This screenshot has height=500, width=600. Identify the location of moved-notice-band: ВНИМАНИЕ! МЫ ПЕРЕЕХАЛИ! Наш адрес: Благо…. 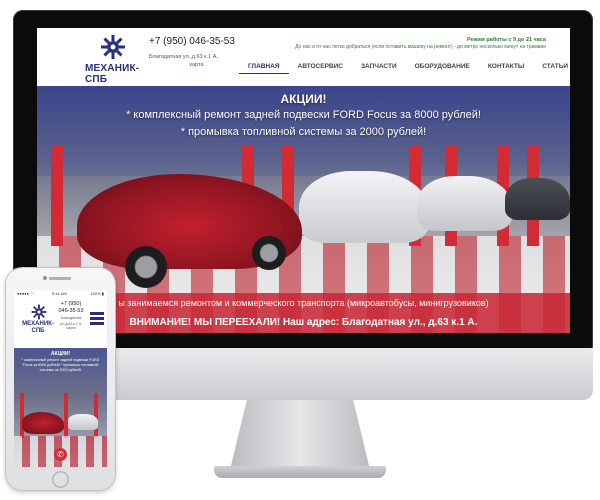
(303, 323).